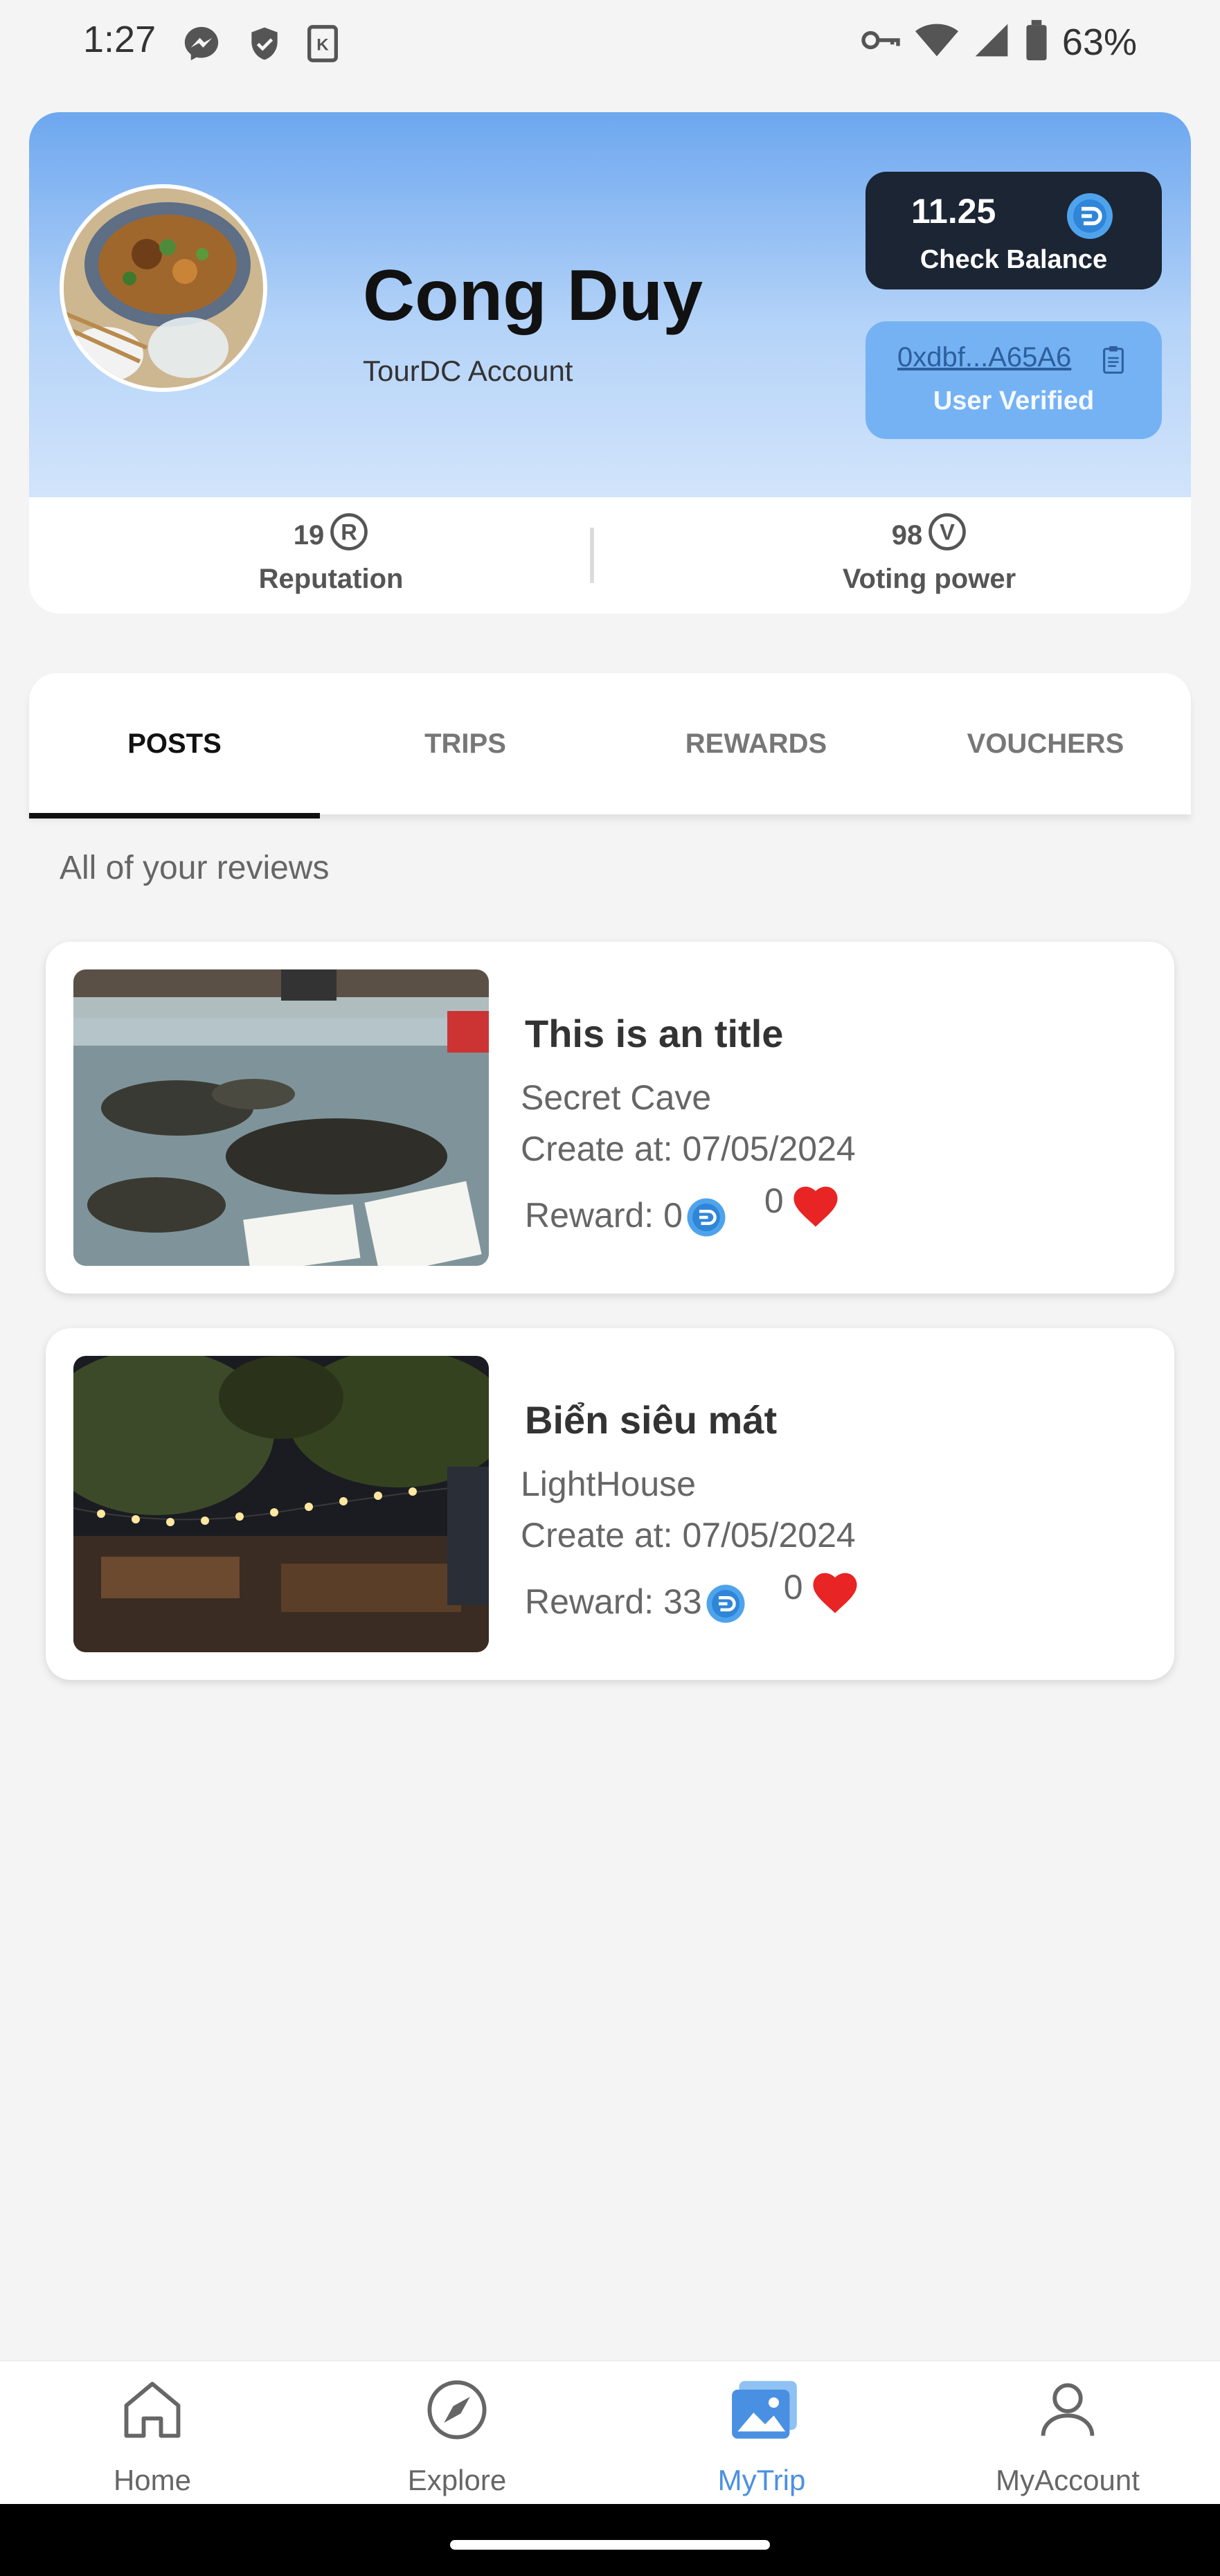 This screenshot has width=1220, height=2576. Describe the element at coordinates (684, 1213) in the screenshot. I see `post-reward: Reward: 0 0` at that location.